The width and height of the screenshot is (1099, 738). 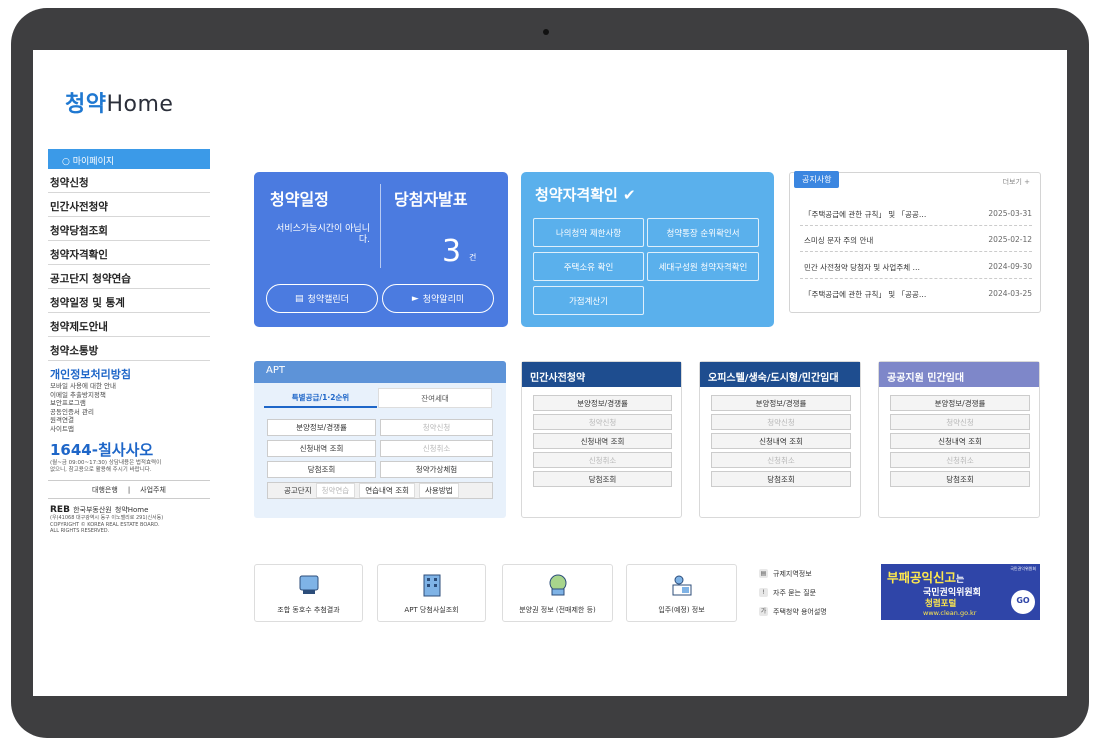 I want to click on banner-line1-suffix: 는, so click(x=960, y=580).